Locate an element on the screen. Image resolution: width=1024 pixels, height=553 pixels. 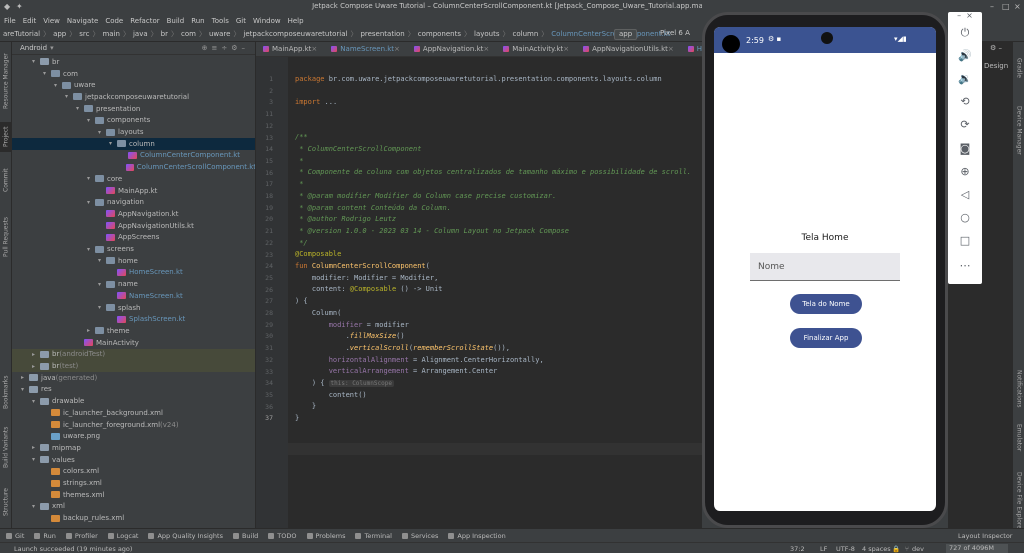
volume-up-icon: 🔊 is located at coordinates (965, 55).